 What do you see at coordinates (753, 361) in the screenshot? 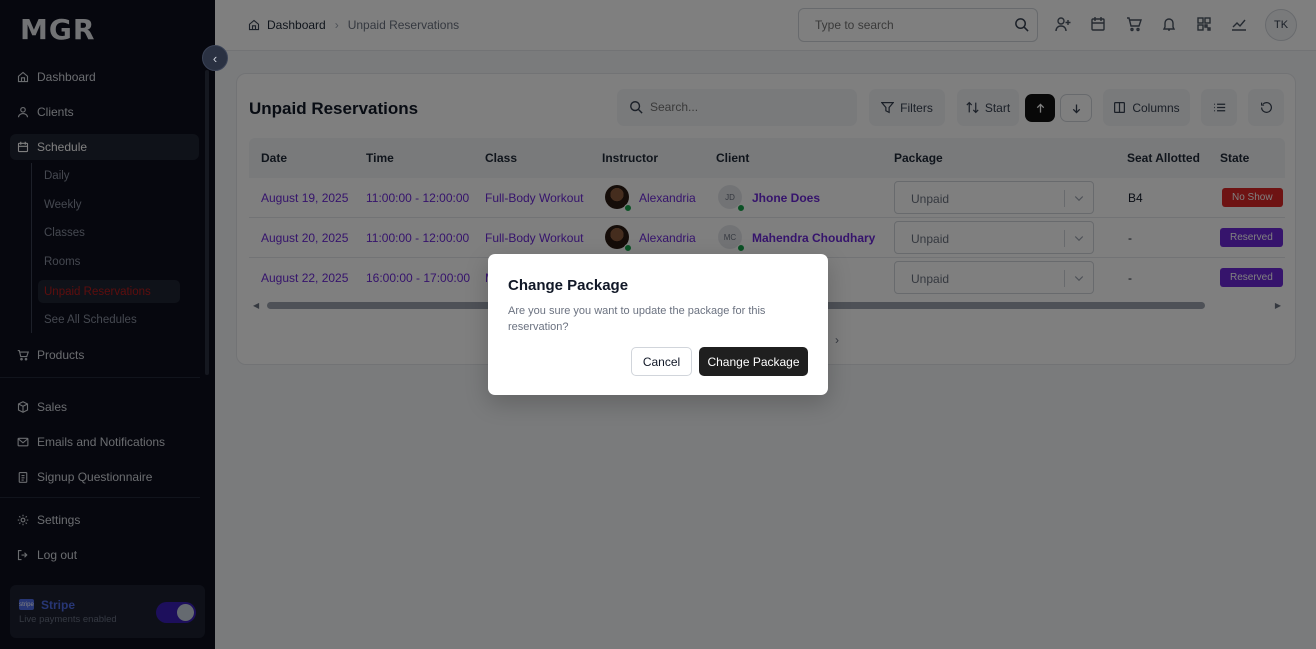
I see `change-package-button: Change Package` at bounding box center [753, 361].